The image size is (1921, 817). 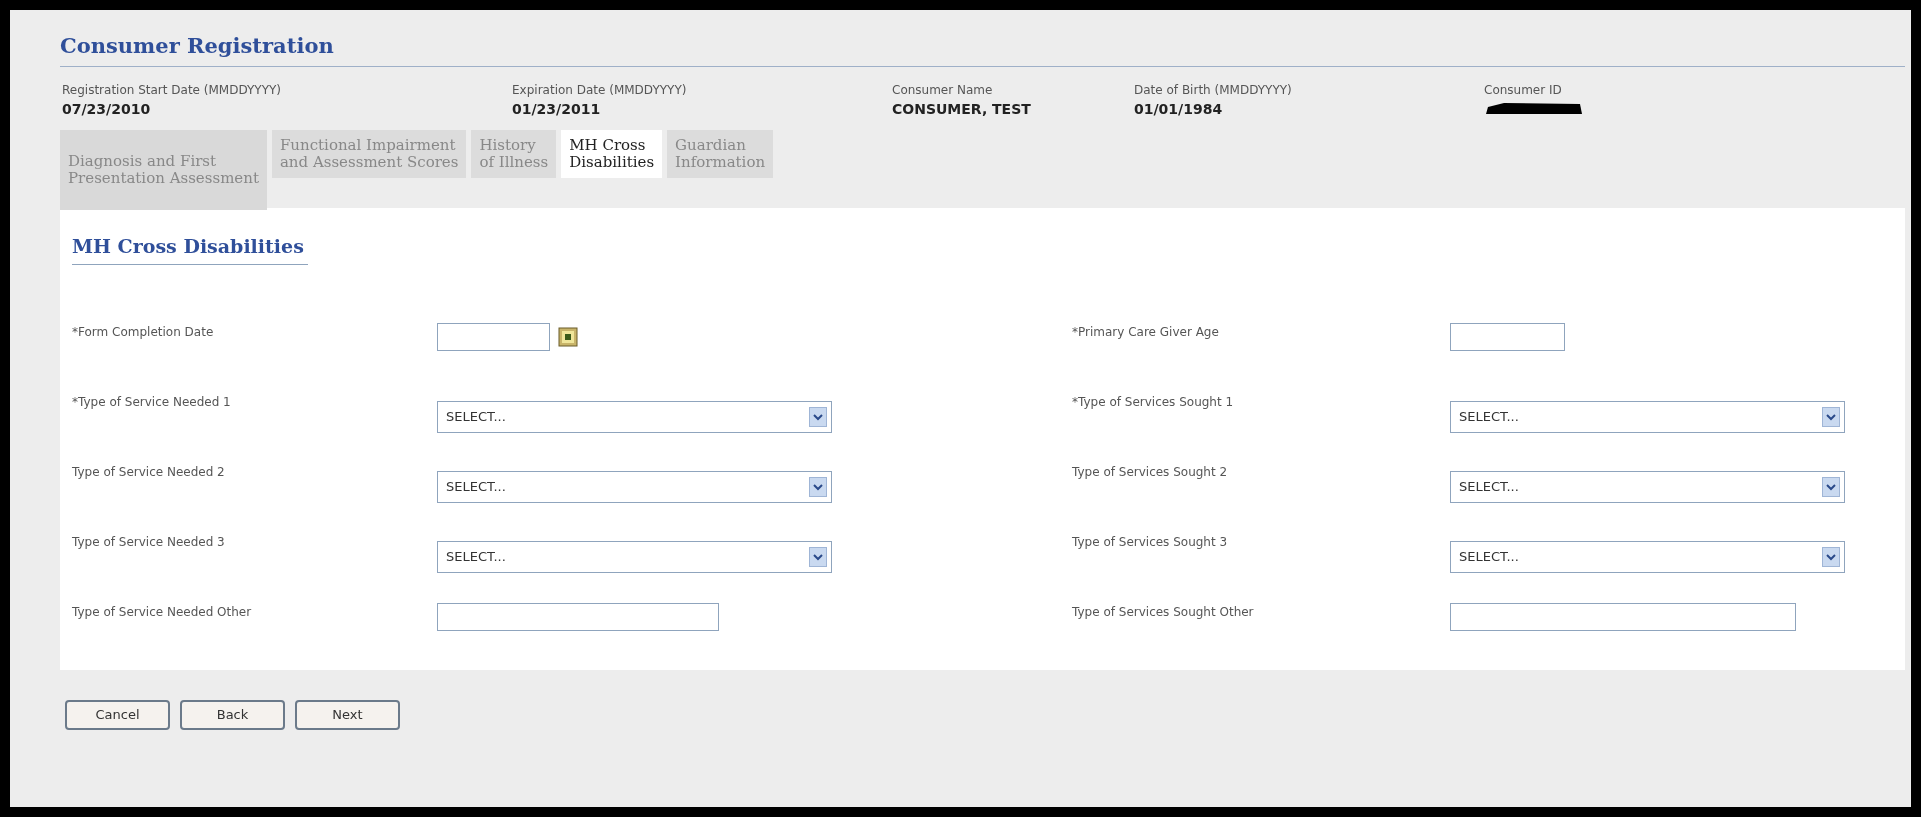 I want to click on field-label: Type of Services Sought Other, so click(x=1163, y=612).